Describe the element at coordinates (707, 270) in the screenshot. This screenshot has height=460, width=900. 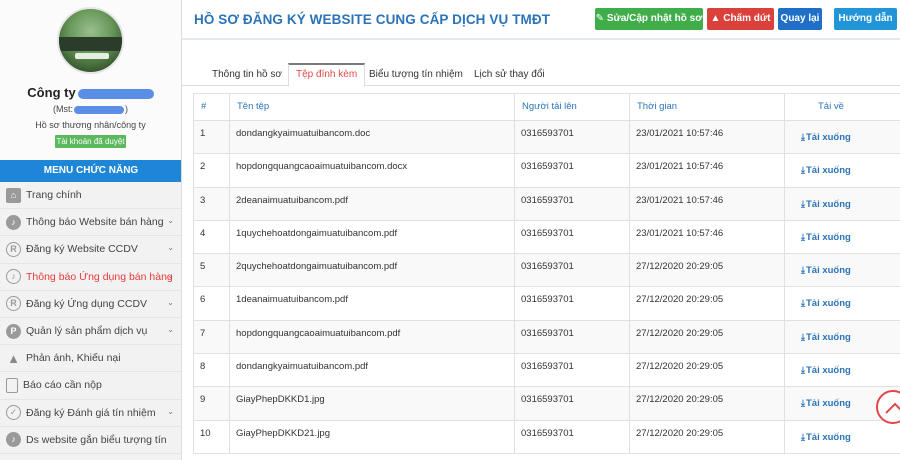
I see `upload-time: 27/12/2020 20:29:05` at that location.